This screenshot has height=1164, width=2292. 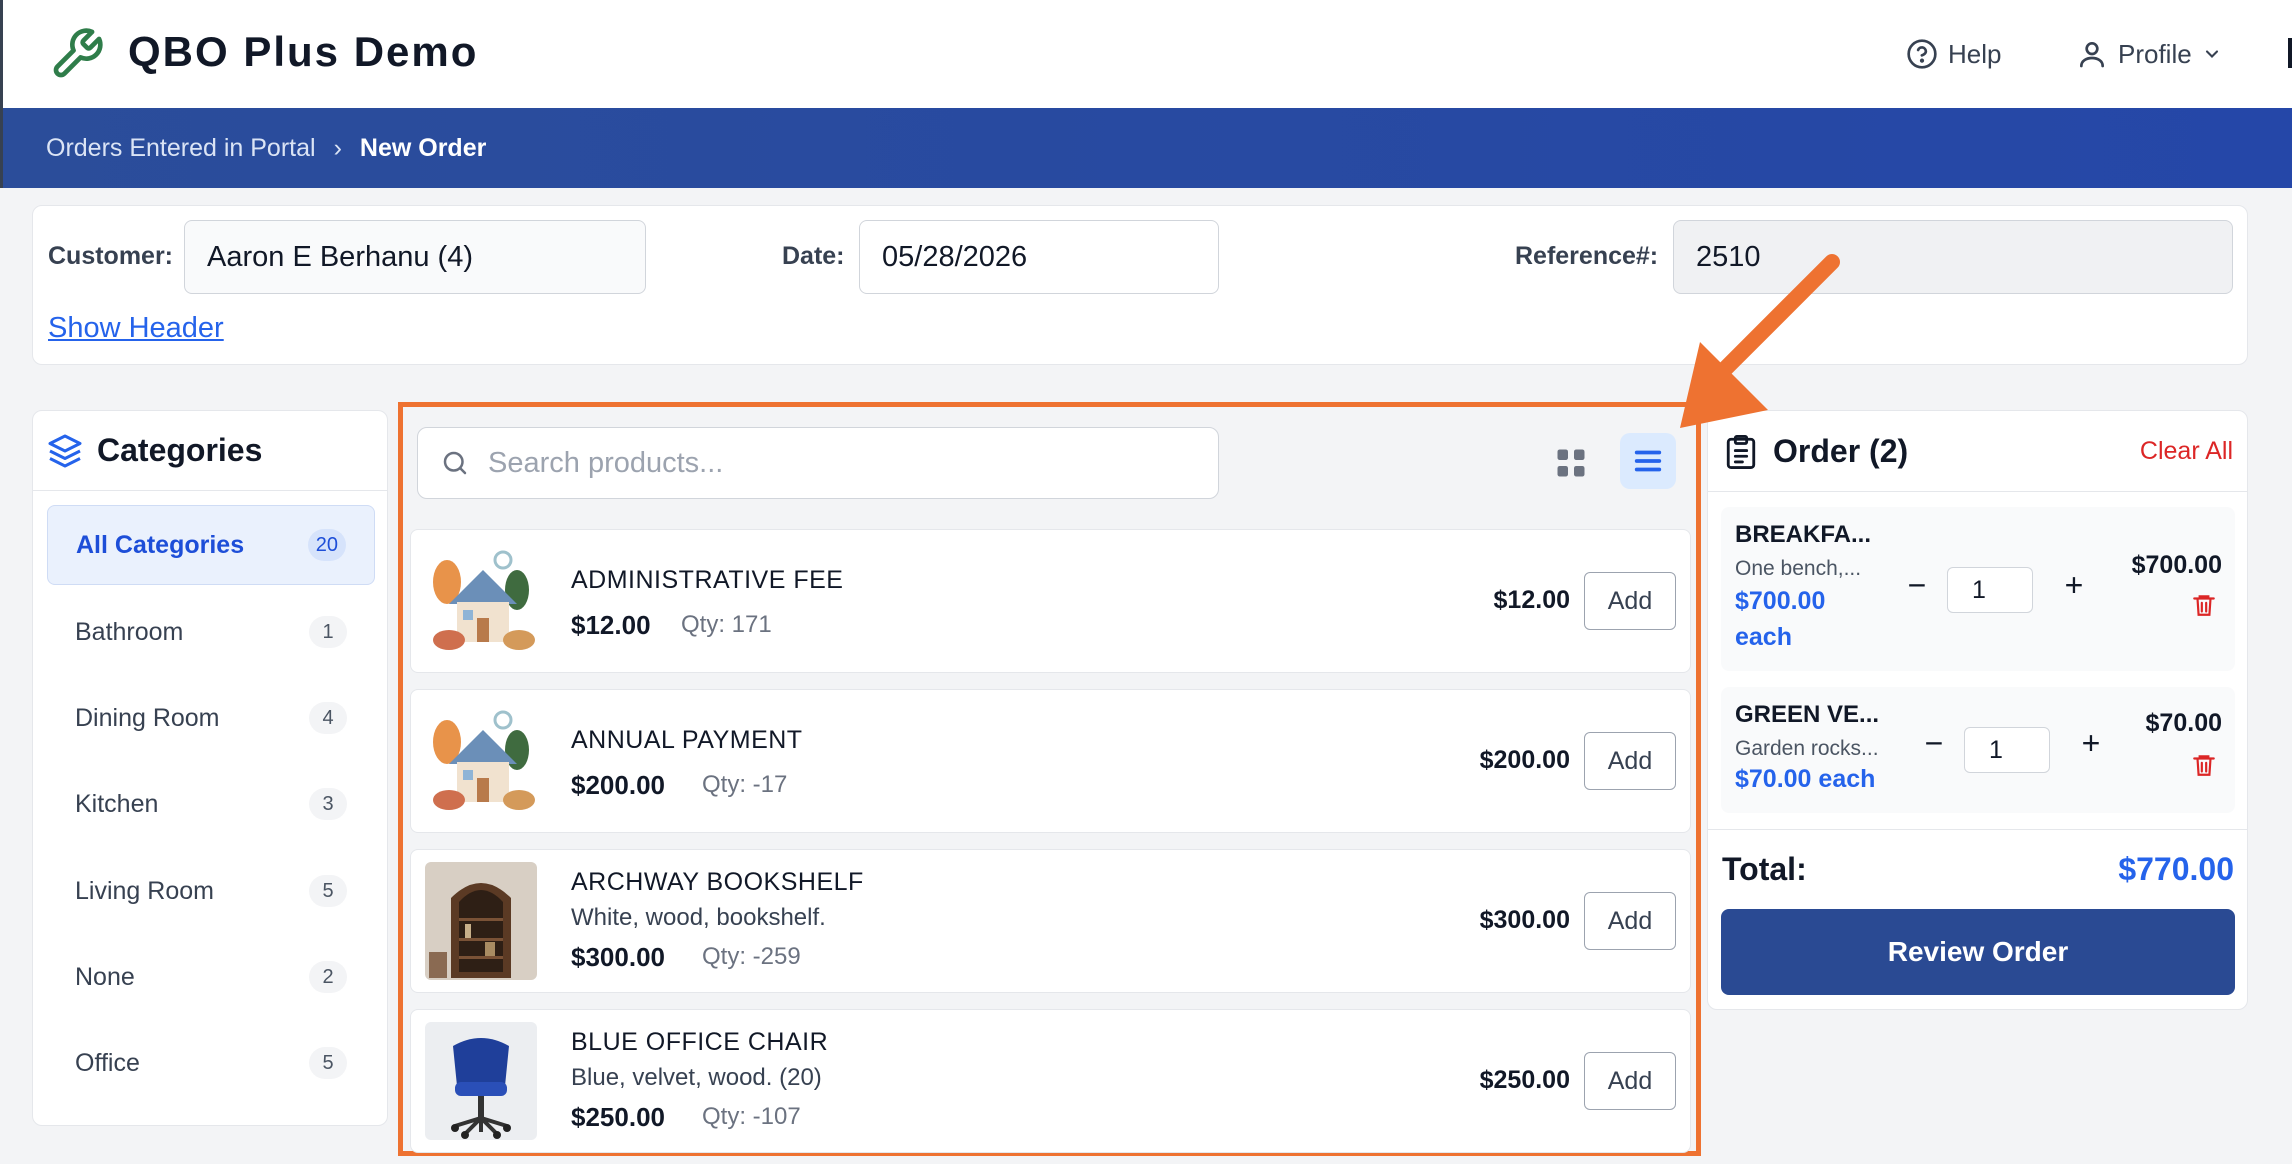 I want to click on category-item-none: None 2, so click(x=211, y=977).